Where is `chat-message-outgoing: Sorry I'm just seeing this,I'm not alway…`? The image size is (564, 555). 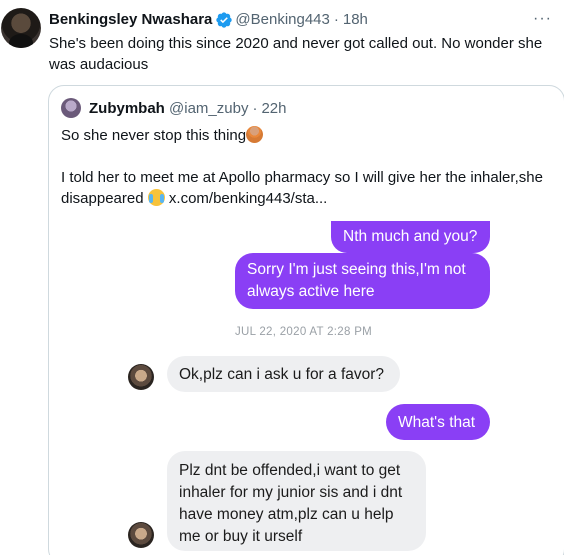 chat-message-outgoing: Sorry I'm just seeing this,I'm not alway… is located at coordinates (362, 281).